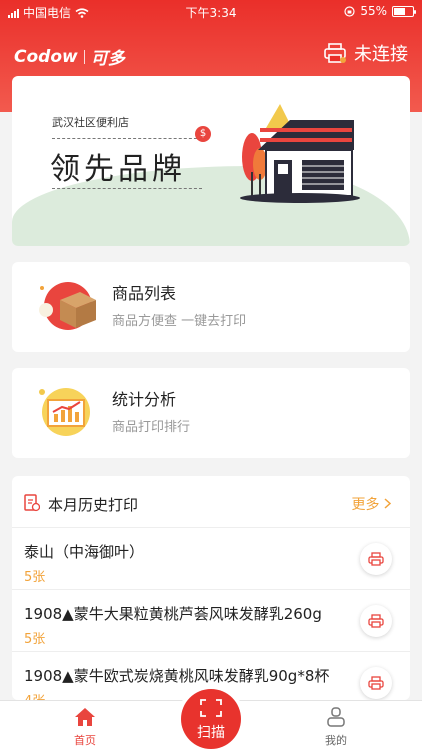  Describe the element at coordinates (90, 122) in the screenshot. I see `banner-subtitle: 武汉社区便利店` at that location.